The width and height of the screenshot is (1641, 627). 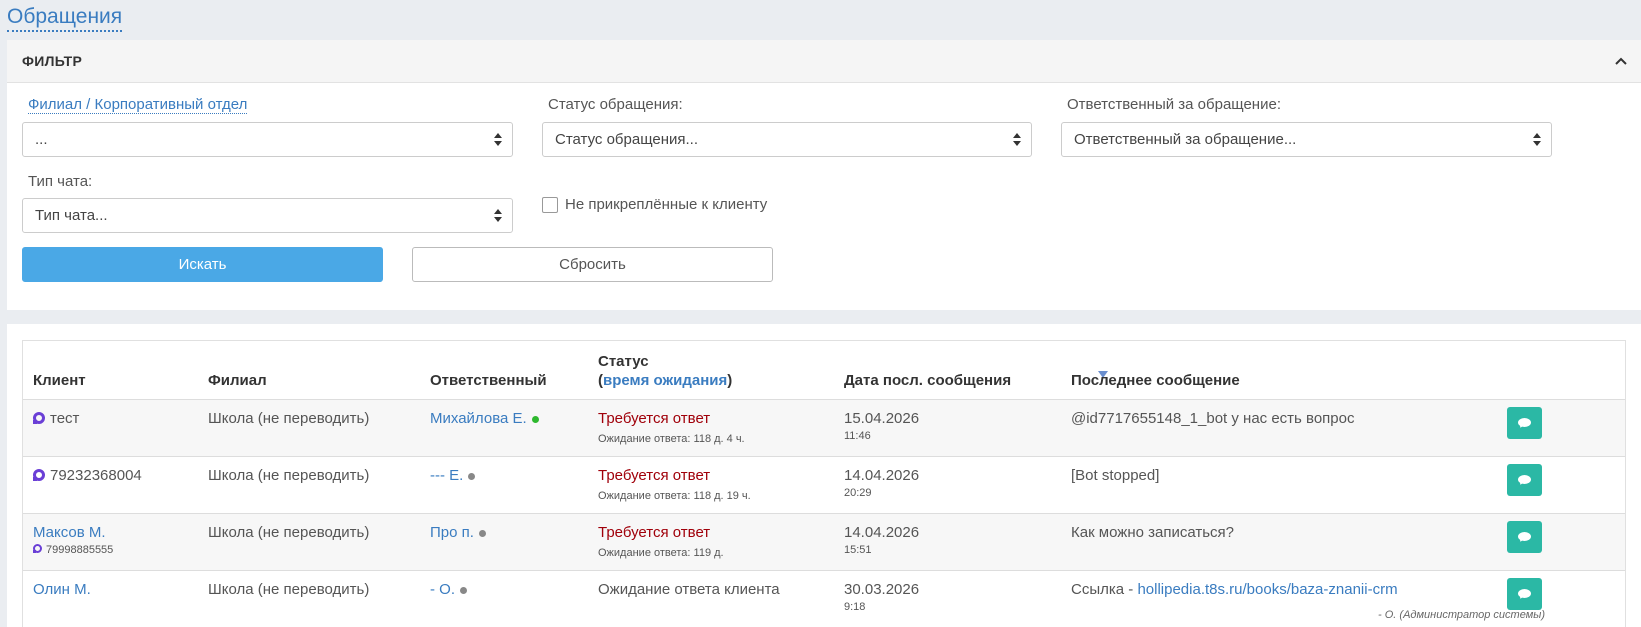 I want to click on responsible-filter-label: Ответственный за обращение:, so click(x=1174, y=104).